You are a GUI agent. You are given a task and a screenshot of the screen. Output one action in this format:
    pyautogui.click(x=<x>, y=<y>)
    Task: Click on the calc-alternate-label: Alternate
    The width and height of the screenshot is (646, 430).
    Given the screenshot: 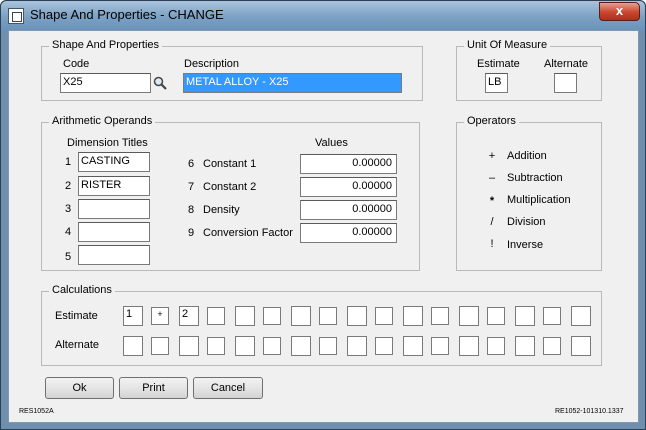 What is the action you would take?
    pyautogui.click(x=77, y=345)
    